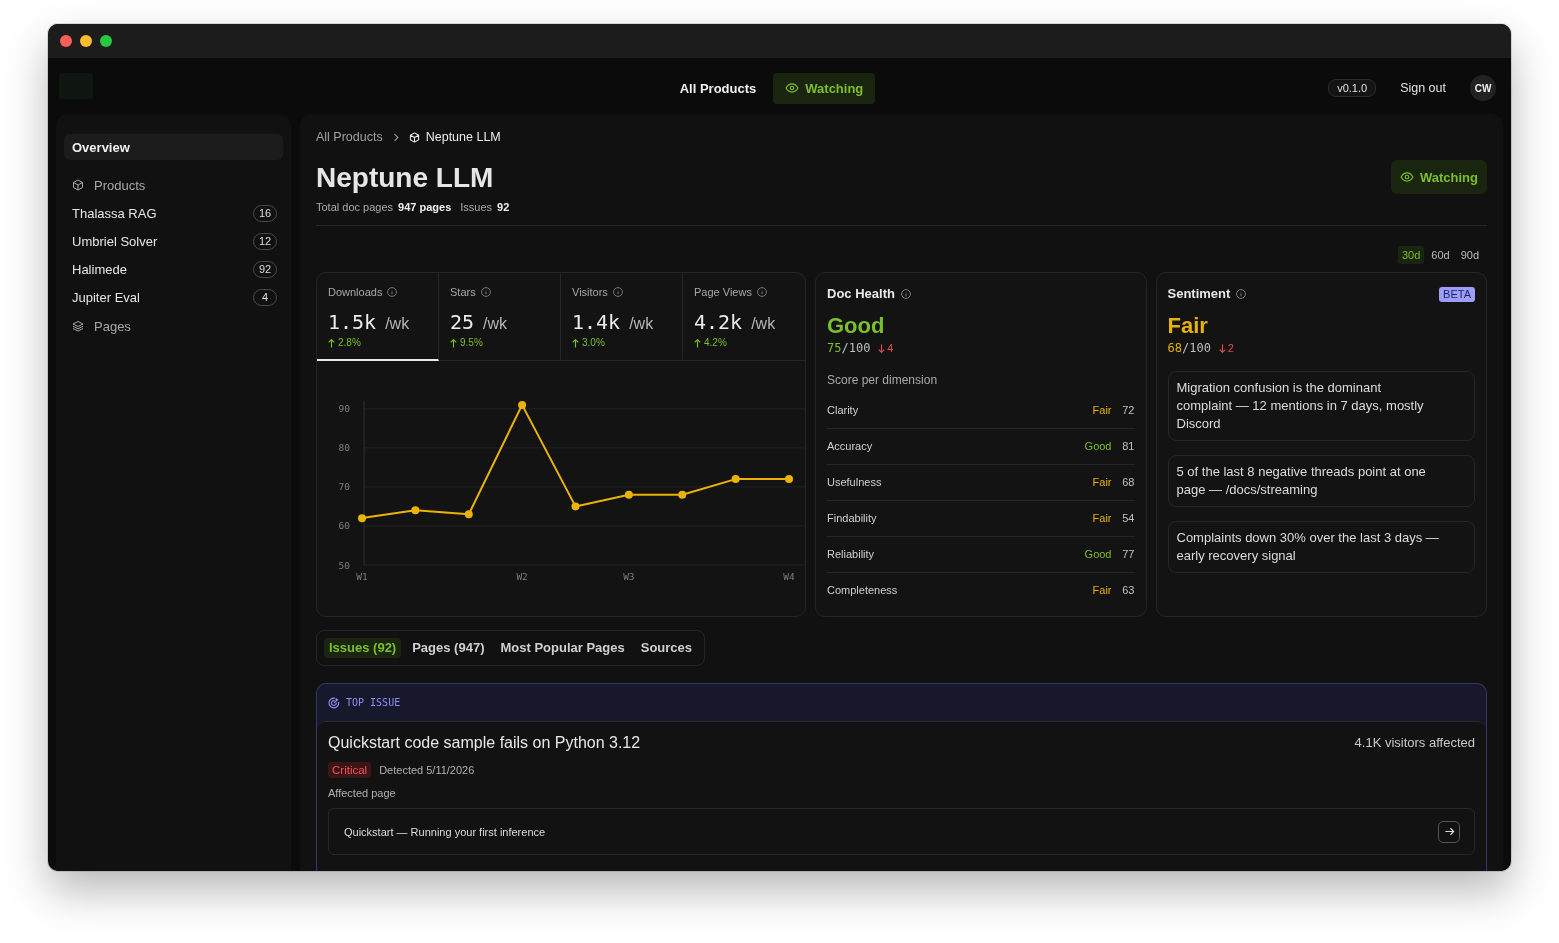 The image size is (1559, 943). What do you see at coordinates (349, 137) in the screenshot?
I see `breadcrumb-link: All Products` at bounding box center [349, 137].